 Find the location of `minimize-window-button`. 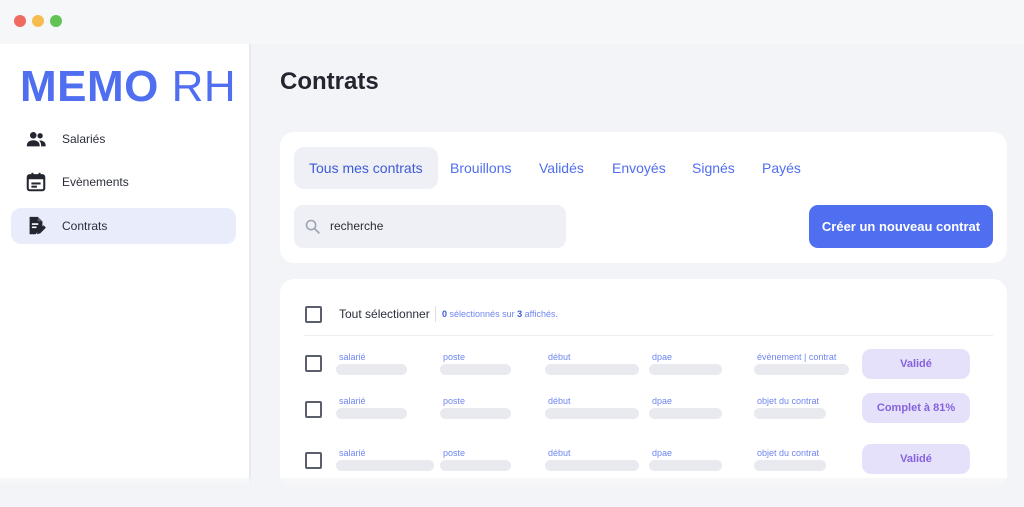

minimize-window-button is located at coordinates (38, 21).